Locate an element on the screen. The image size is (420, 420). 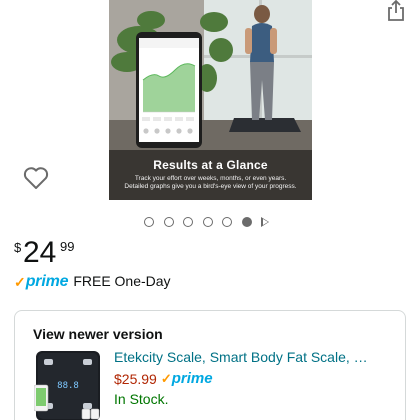
price-currency-symbol: $ is located at coordinates (18, 247).